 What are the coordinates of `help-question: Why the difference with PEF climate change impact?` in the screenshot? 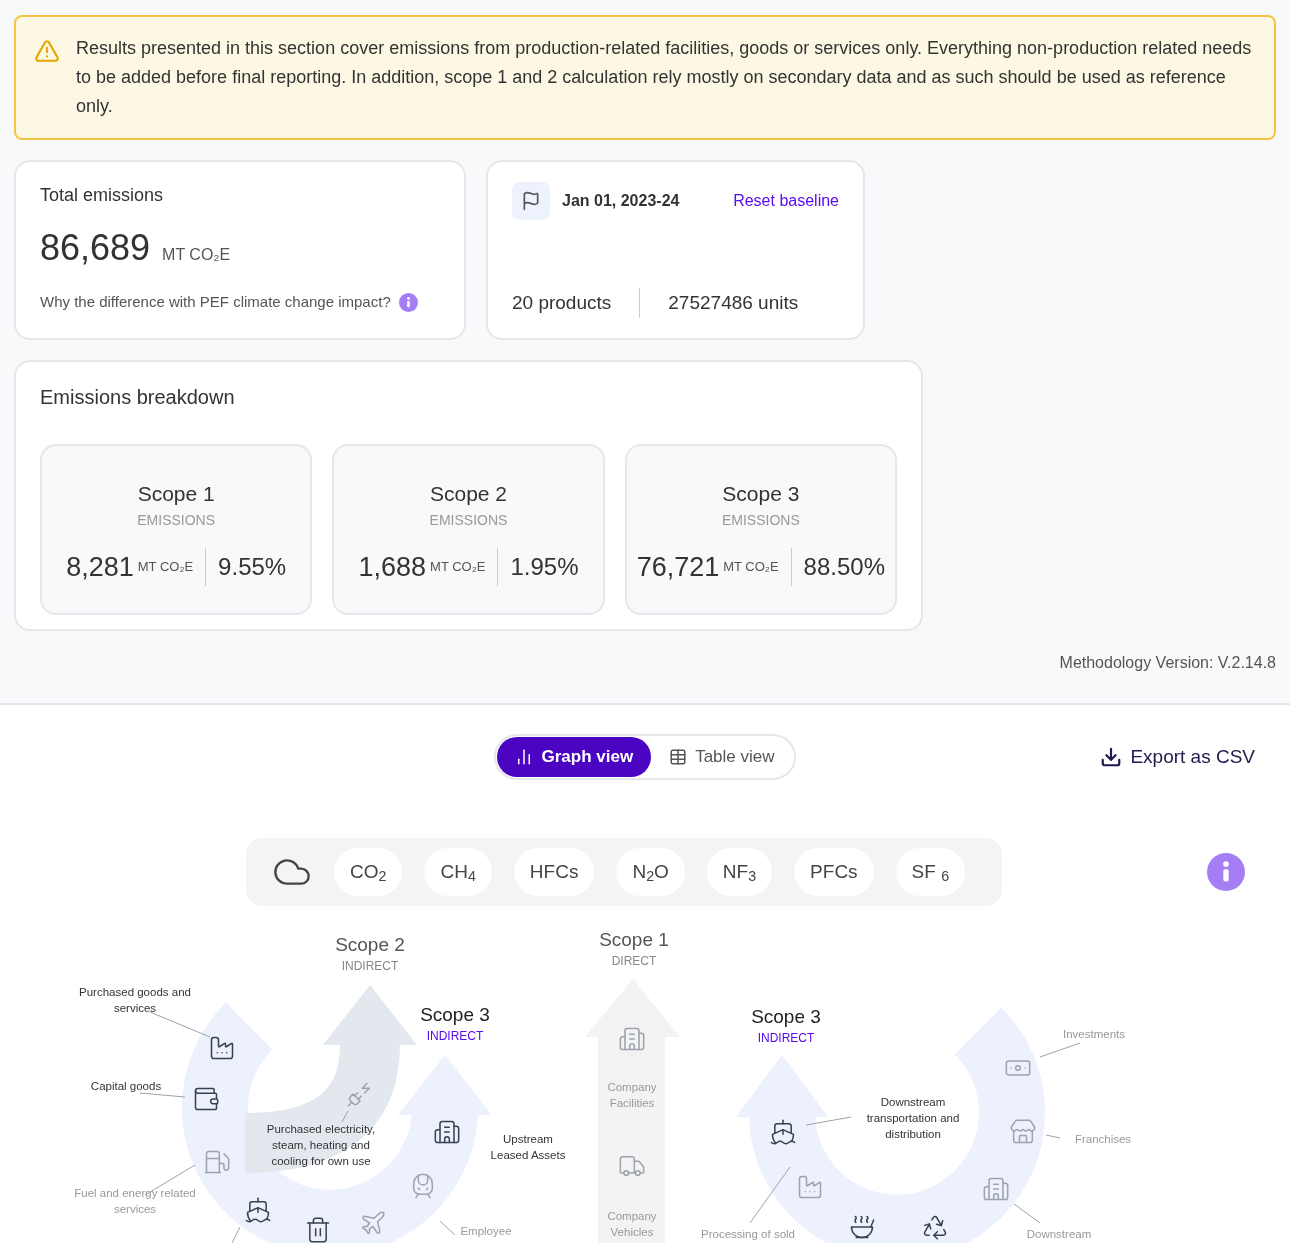 It's located at (215, 302).